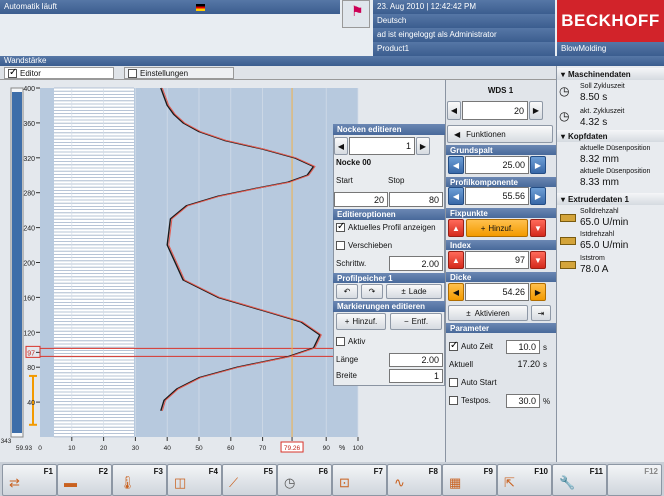  What do you see at coordinates (497, 228) in the screenshot?
I see `fix-add-button: + Hinzuf.` at bounding box center [497, 228].